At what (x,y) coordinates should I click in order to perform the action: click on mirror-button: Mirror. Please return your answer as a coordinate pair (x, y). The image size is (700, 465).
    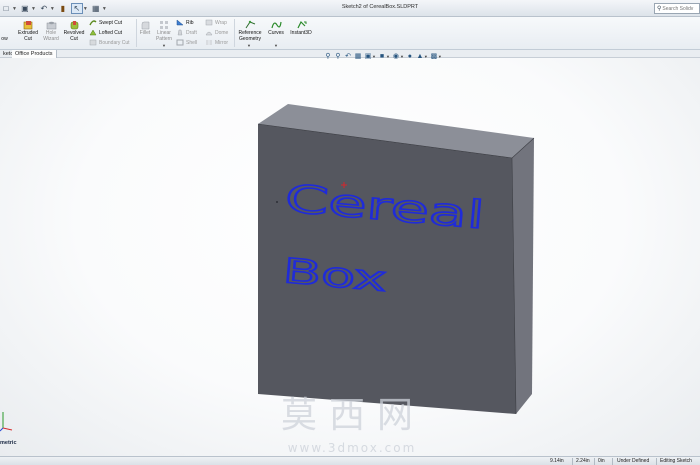
    Looking at the image, I should click on (216, 42).